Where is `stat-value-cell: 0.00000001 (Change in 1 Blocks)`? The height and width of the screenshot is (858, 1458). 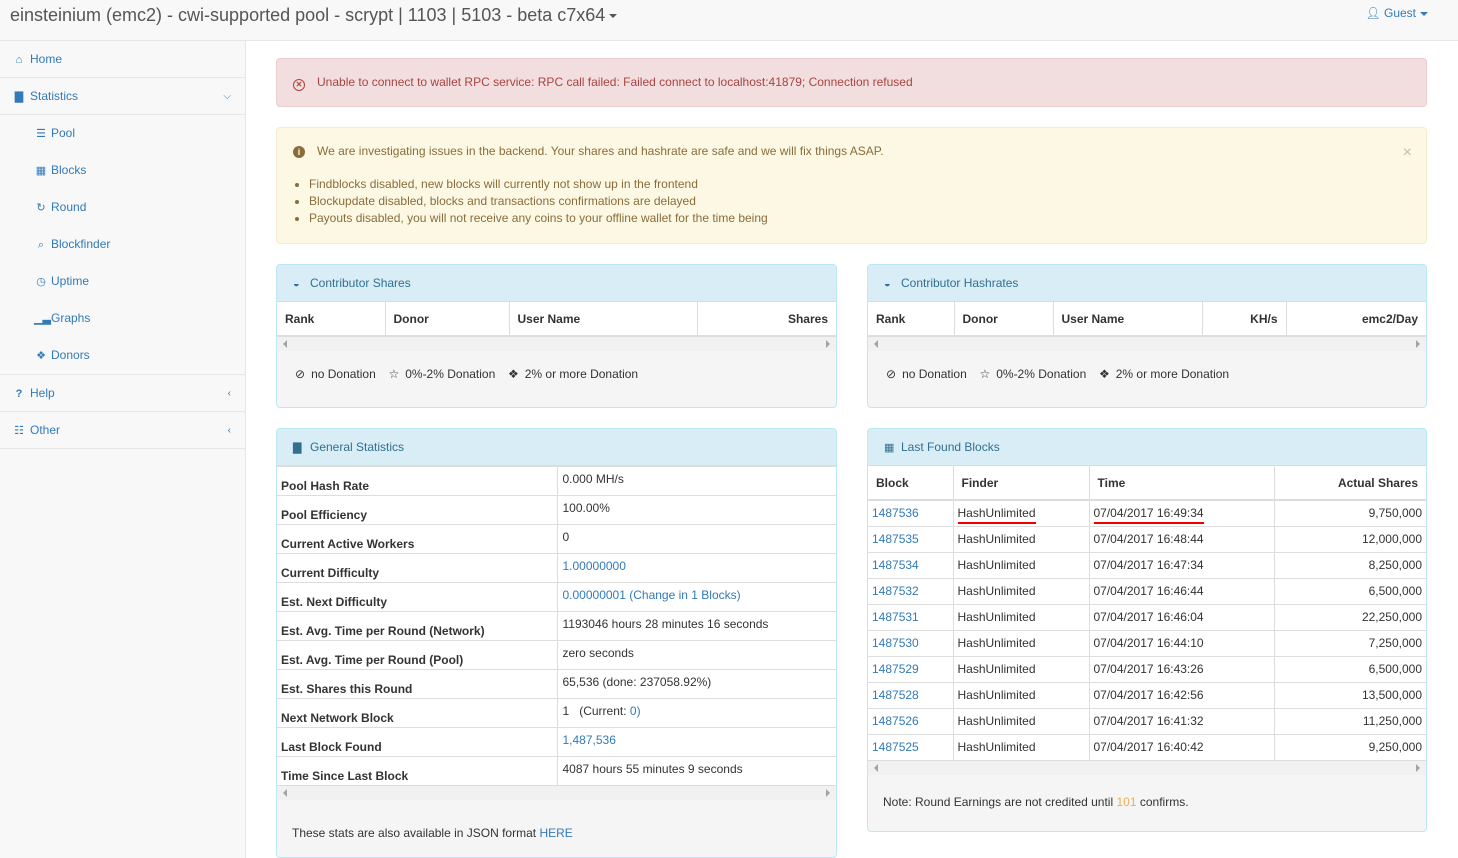
stat-value-cell: 0.00000001 (Change in 1 Blocks) is located at coordinates (696, 597).